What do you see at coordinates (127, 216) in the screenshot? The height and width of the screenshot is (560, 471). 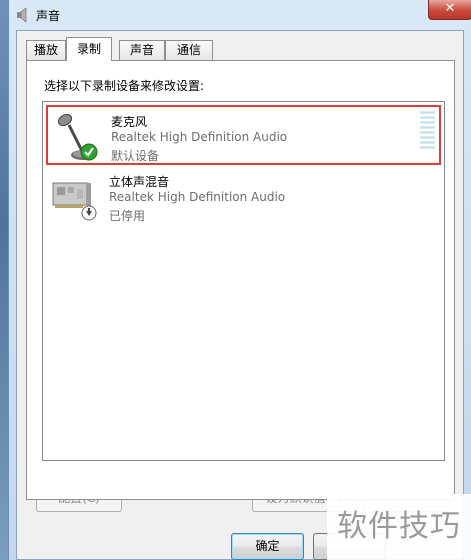 I see `device-status: 已停用` at bounding box center [127, 216].